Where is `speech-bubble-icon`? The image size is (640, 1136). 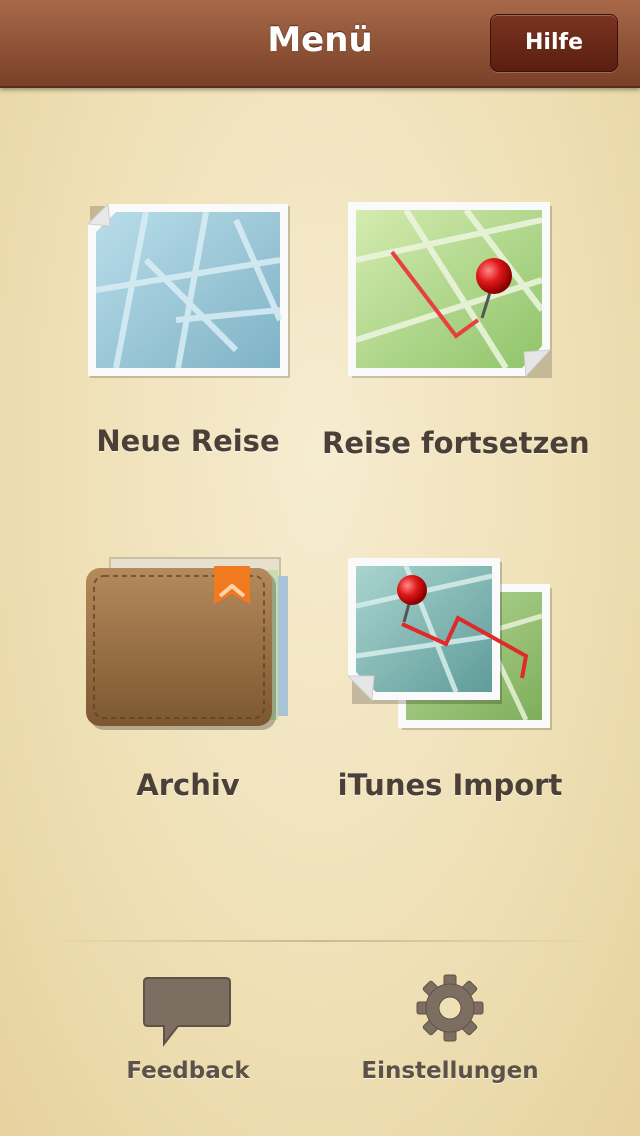 speech-bubble-icon is located at coordinates (187, 1014).